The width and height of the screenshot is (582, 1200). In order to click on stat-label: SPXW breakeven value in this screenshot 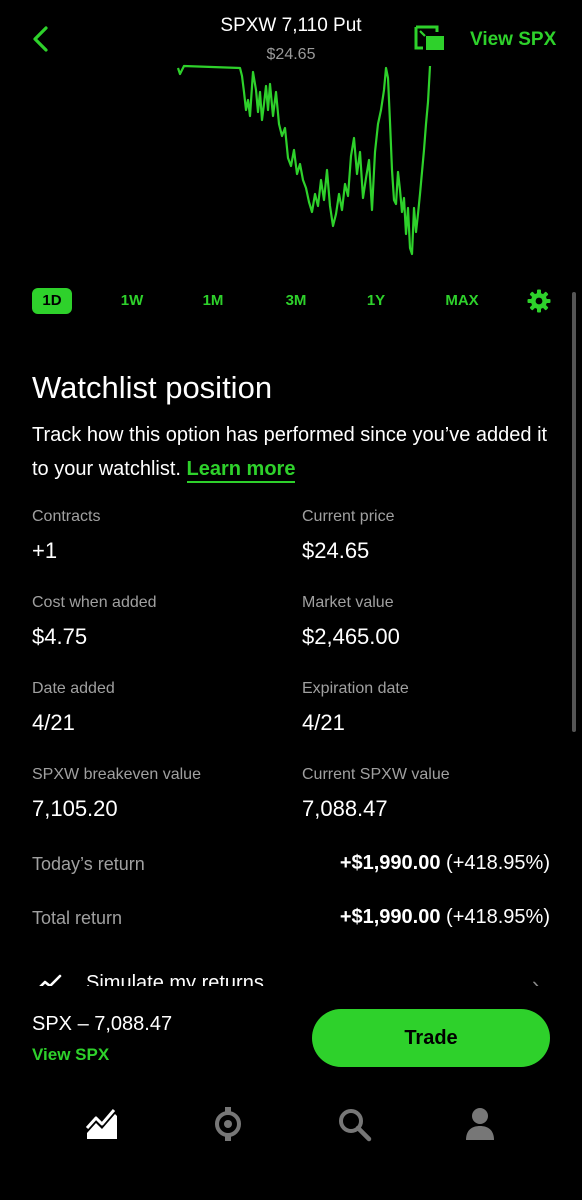, I will do `click(116, 774)`.